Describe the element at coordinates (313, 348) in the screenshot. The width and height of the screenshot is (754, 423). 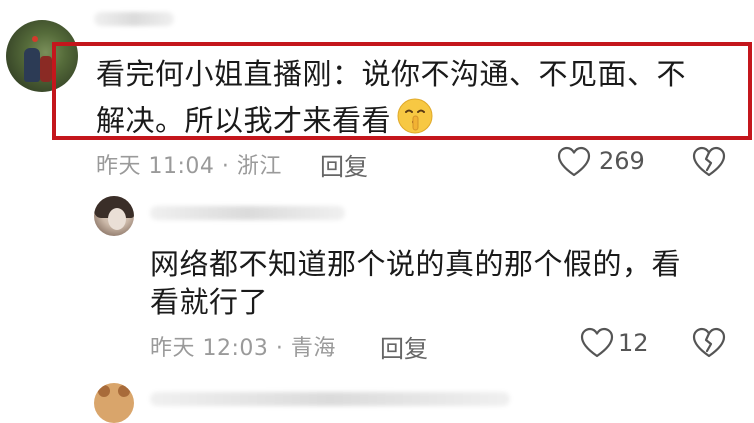
I see `comment-location: 青海` at that location.